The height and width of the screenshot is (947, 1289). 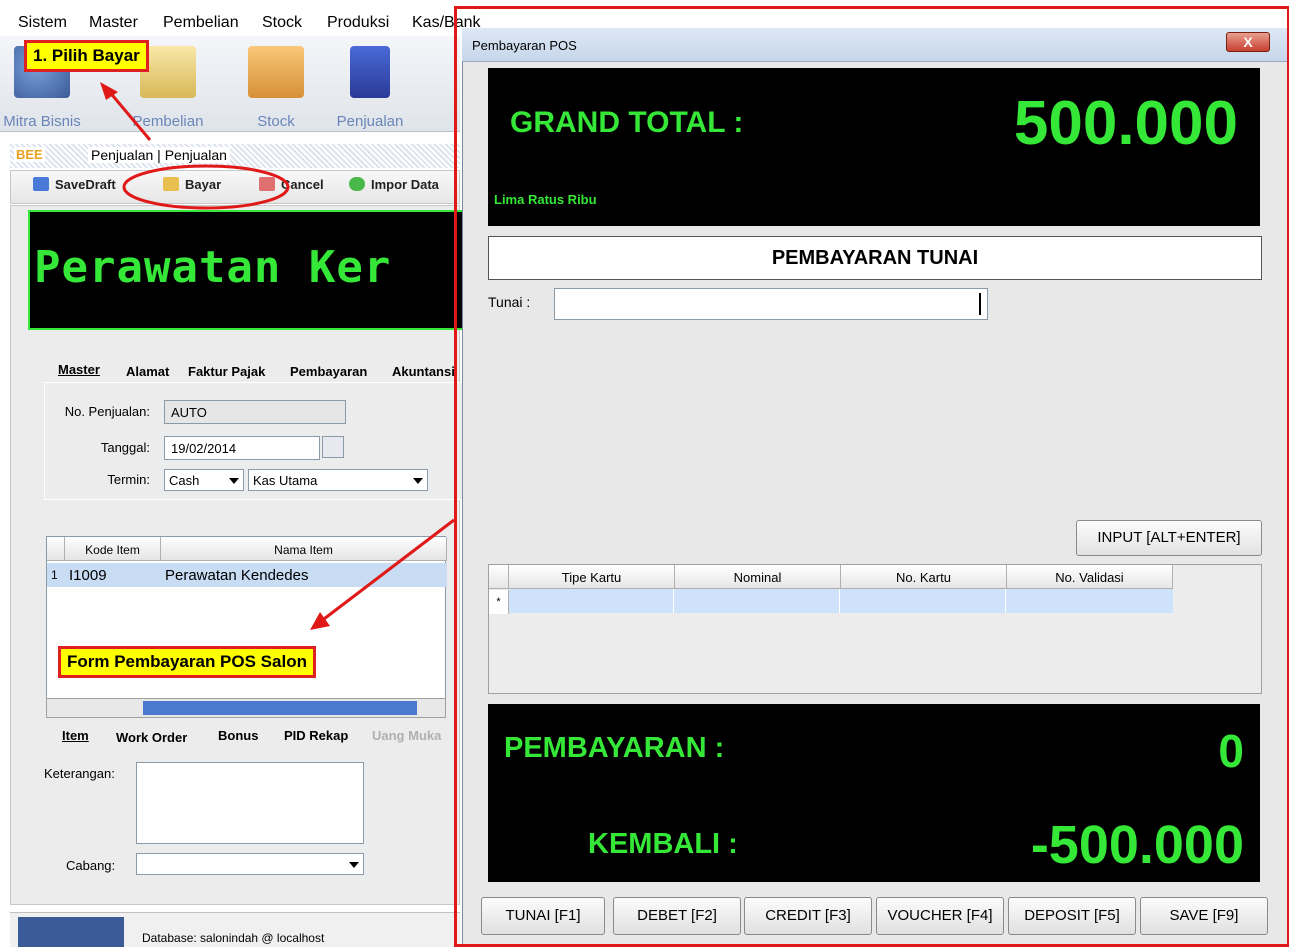 I want to click on callout-form-pembayaran: Form Pembayaran POS Salon, so click(x=187, y=662).